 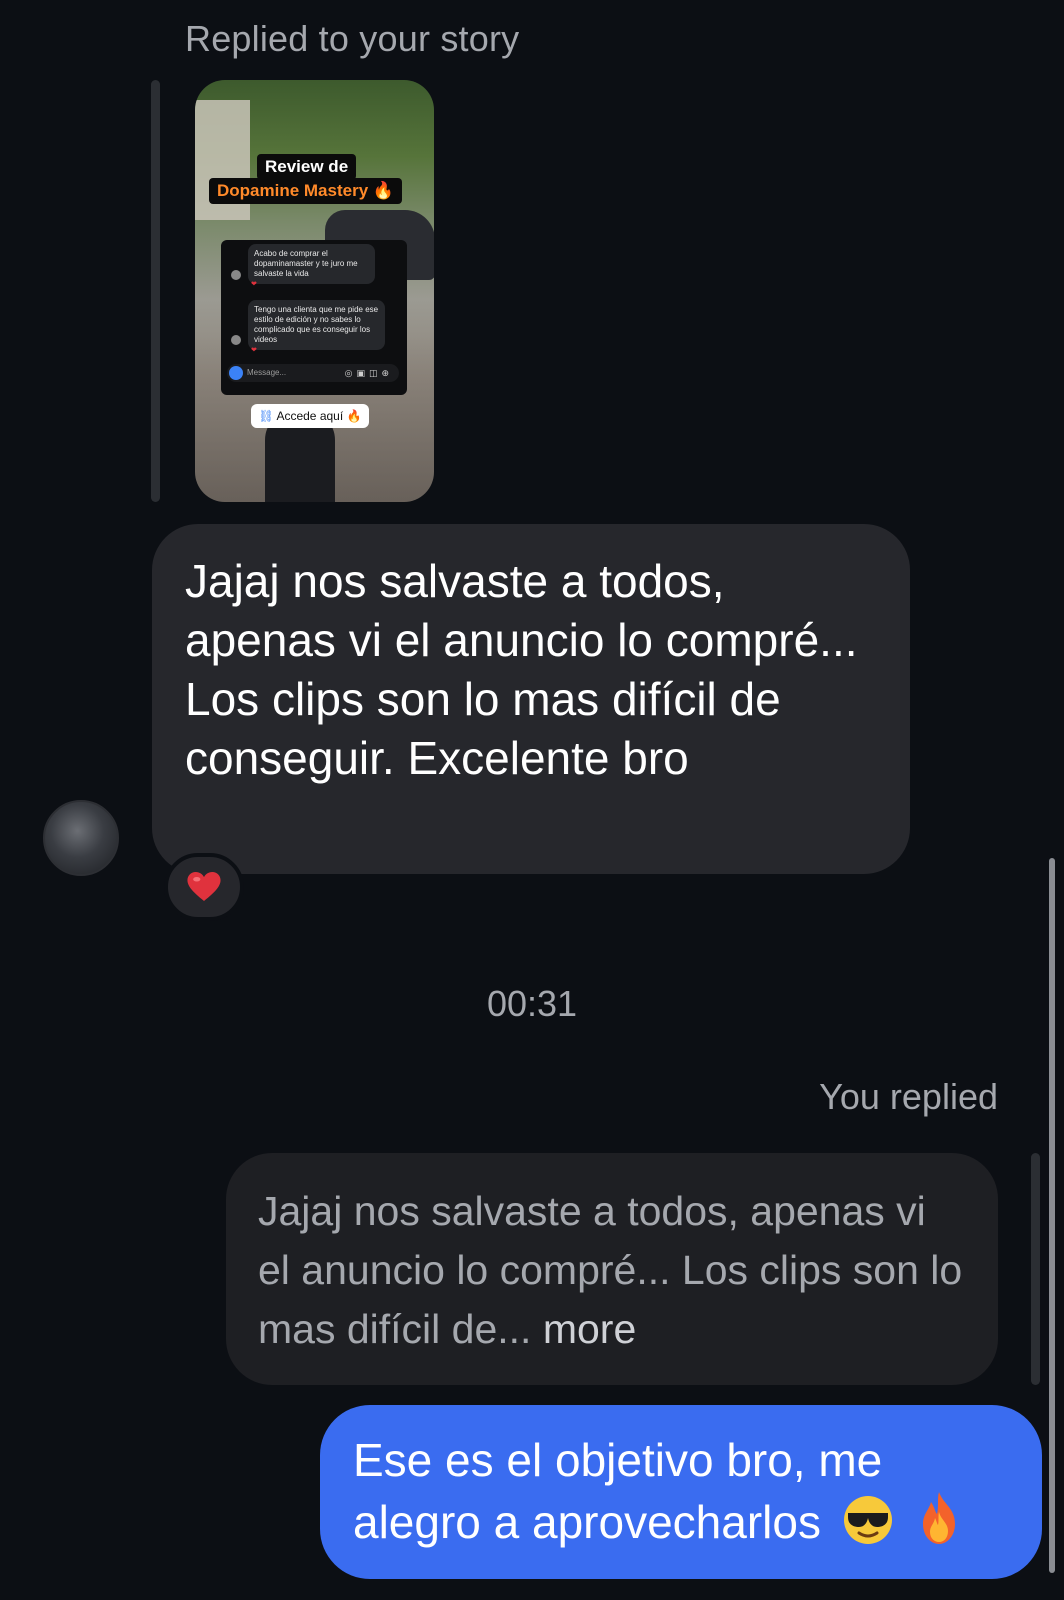 I want to click on heart-icon, so click(x=204, y=886).